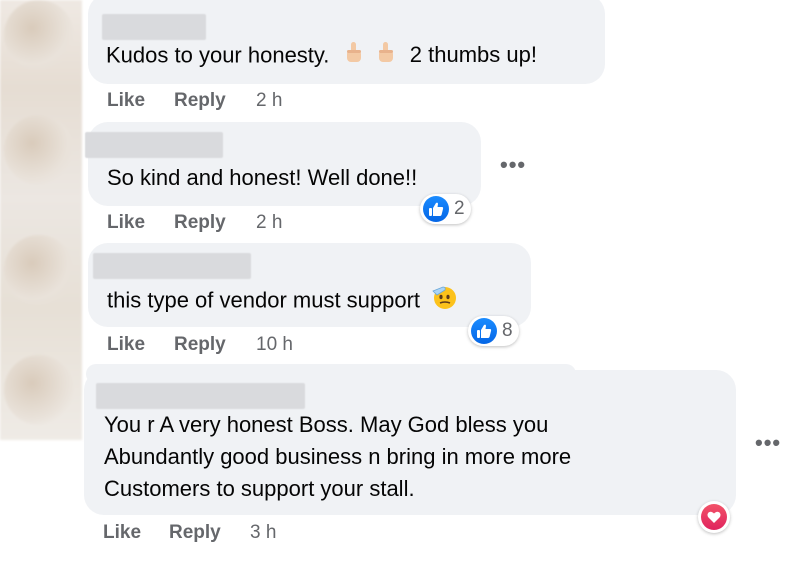 This screenshot has width=800, height=567. I want to click on heart-icon, so click(714, 517).